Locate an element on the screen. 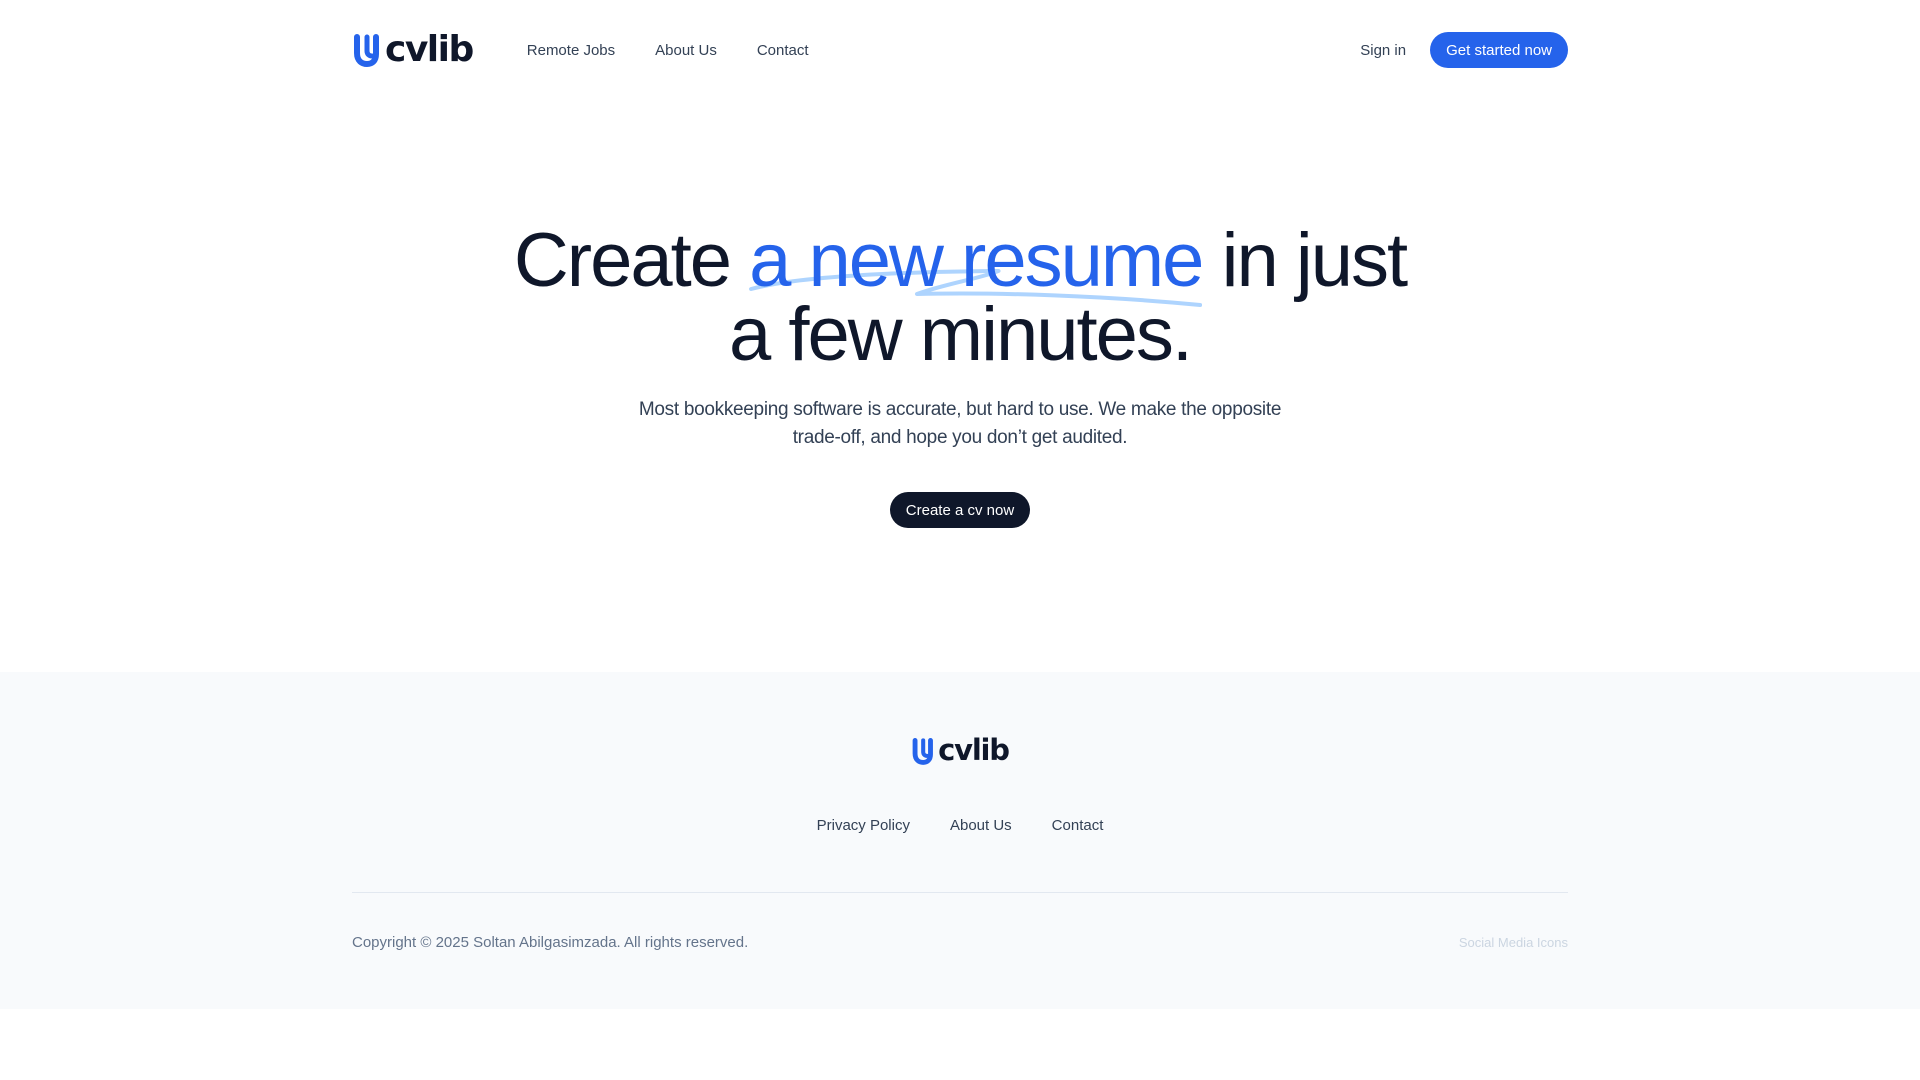 This screenshot has height=1080, width=1920. social-media-placeholder: Social Media Icons is located at coordinates (1513, 942).